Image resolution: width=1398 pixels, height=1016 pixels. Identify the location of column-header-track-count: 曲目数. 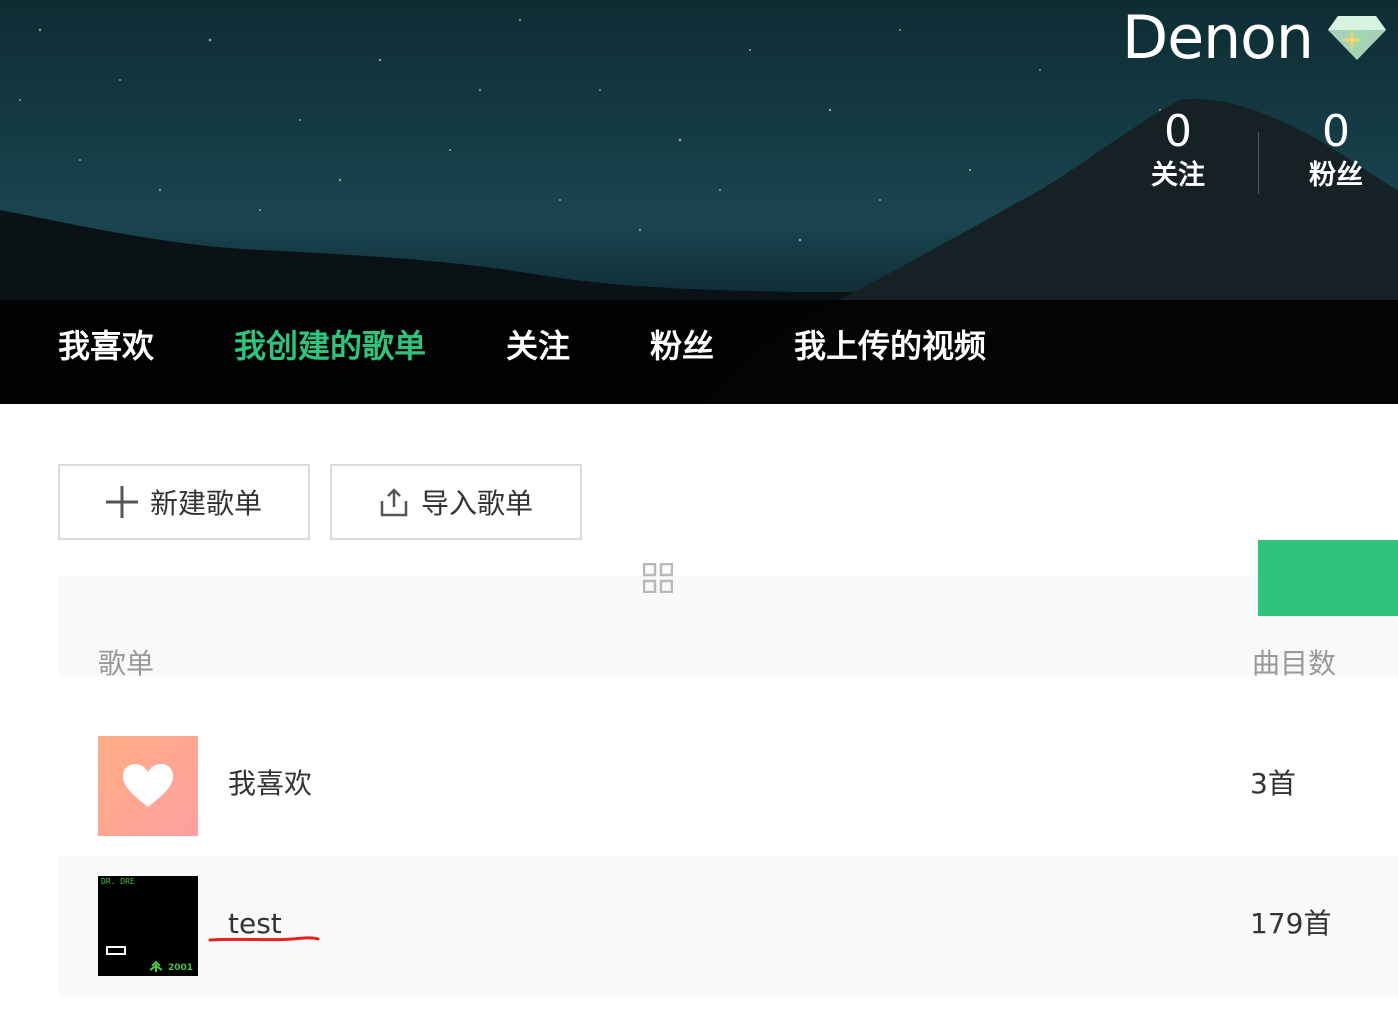
(1294, 664).